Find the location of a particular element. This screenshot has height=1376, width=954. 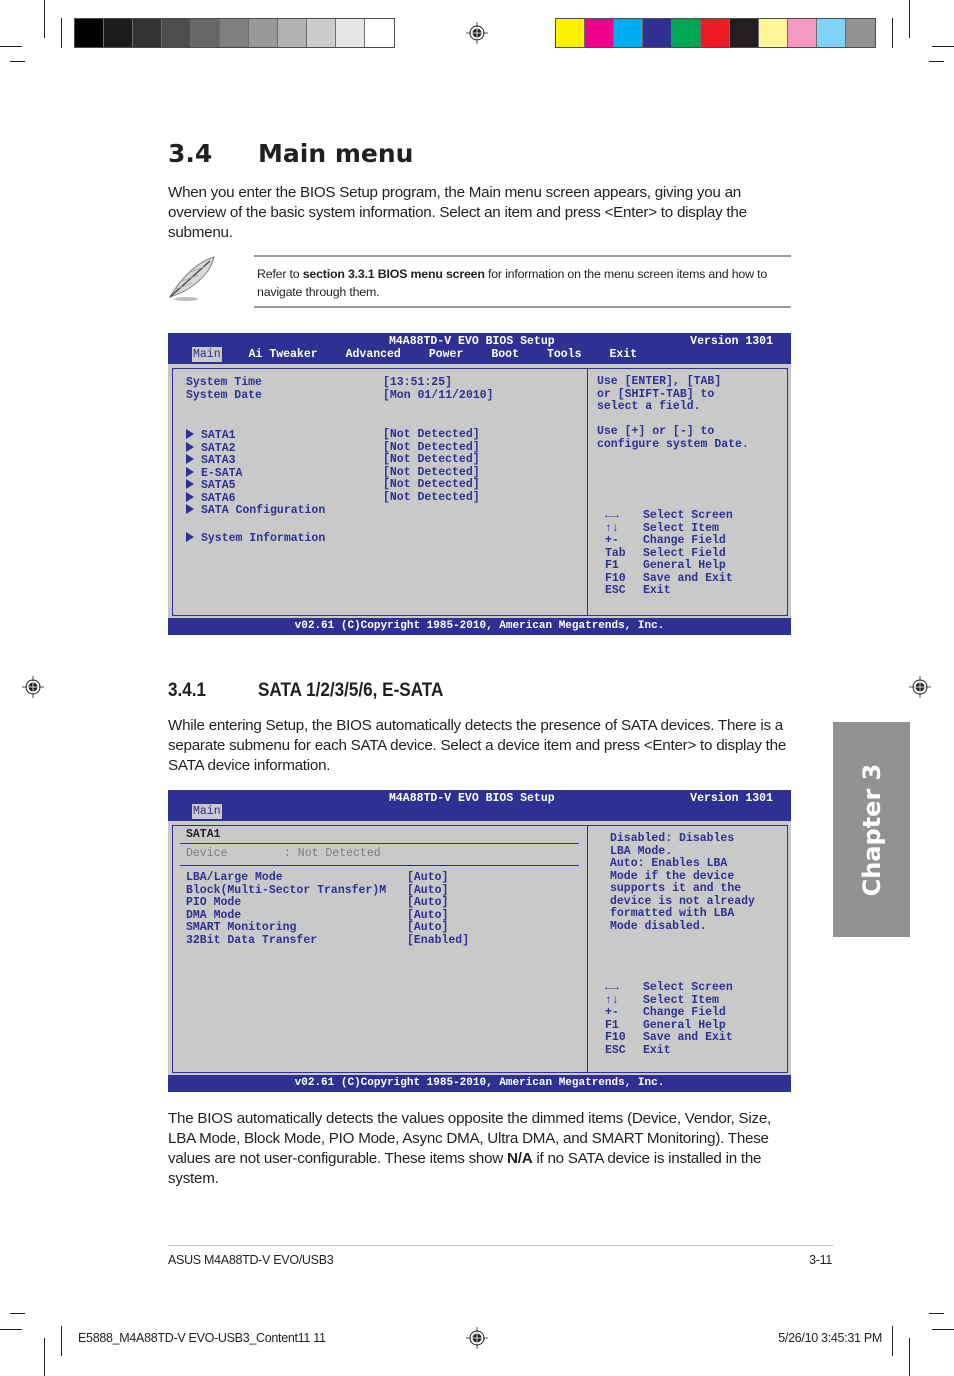

bios-submenu-system-information: System Information is located at coordinates (255, 538).